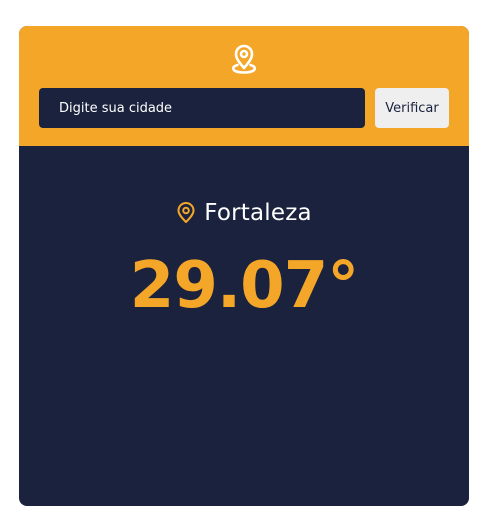 This screenshot has width=488, height=528. I want to click on city-name: Fortaleza, so click(258, 213).